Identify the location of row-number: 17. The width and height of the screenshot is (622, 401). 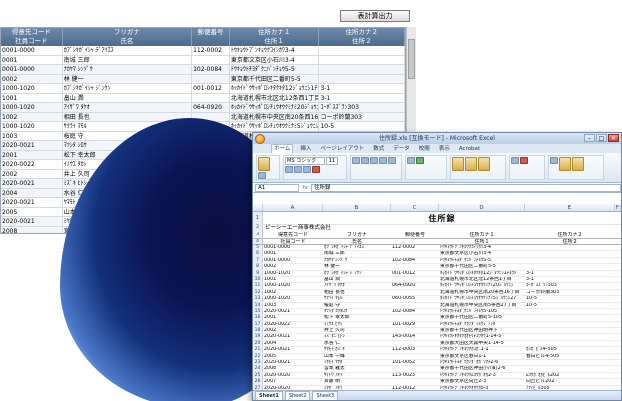
(258, 324).